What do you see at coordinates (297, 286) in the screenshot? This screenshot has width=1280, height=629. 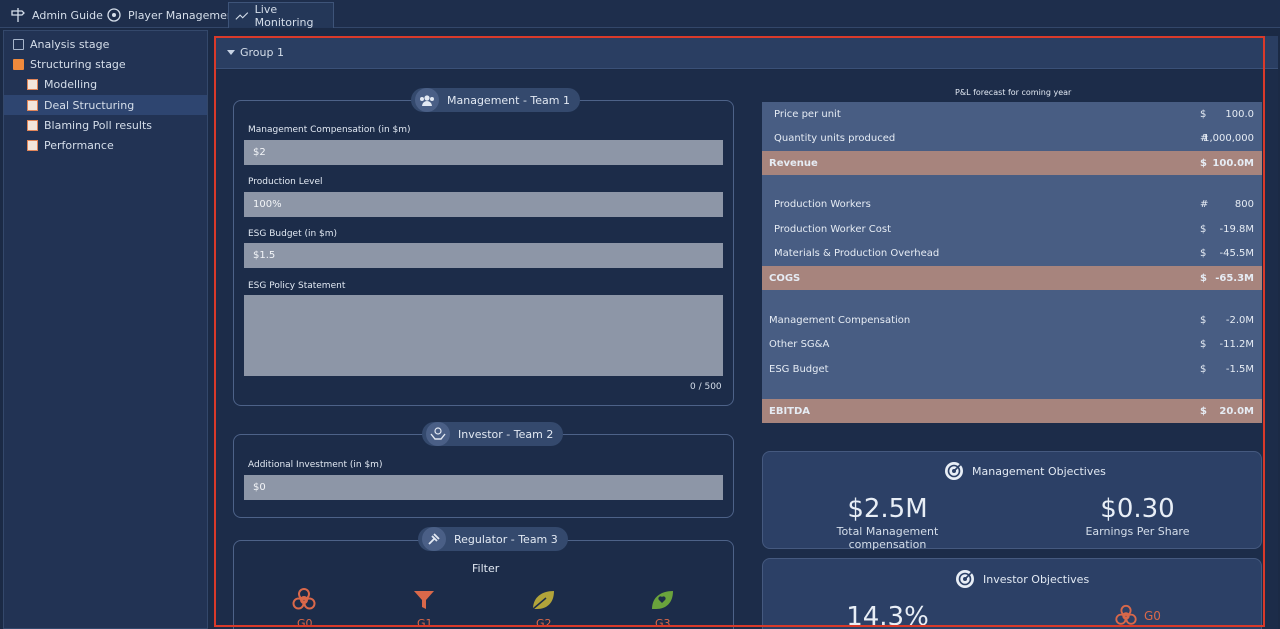 I see `esg-policy-label: ESG Policy Statement` at bounding box center [297, 286].